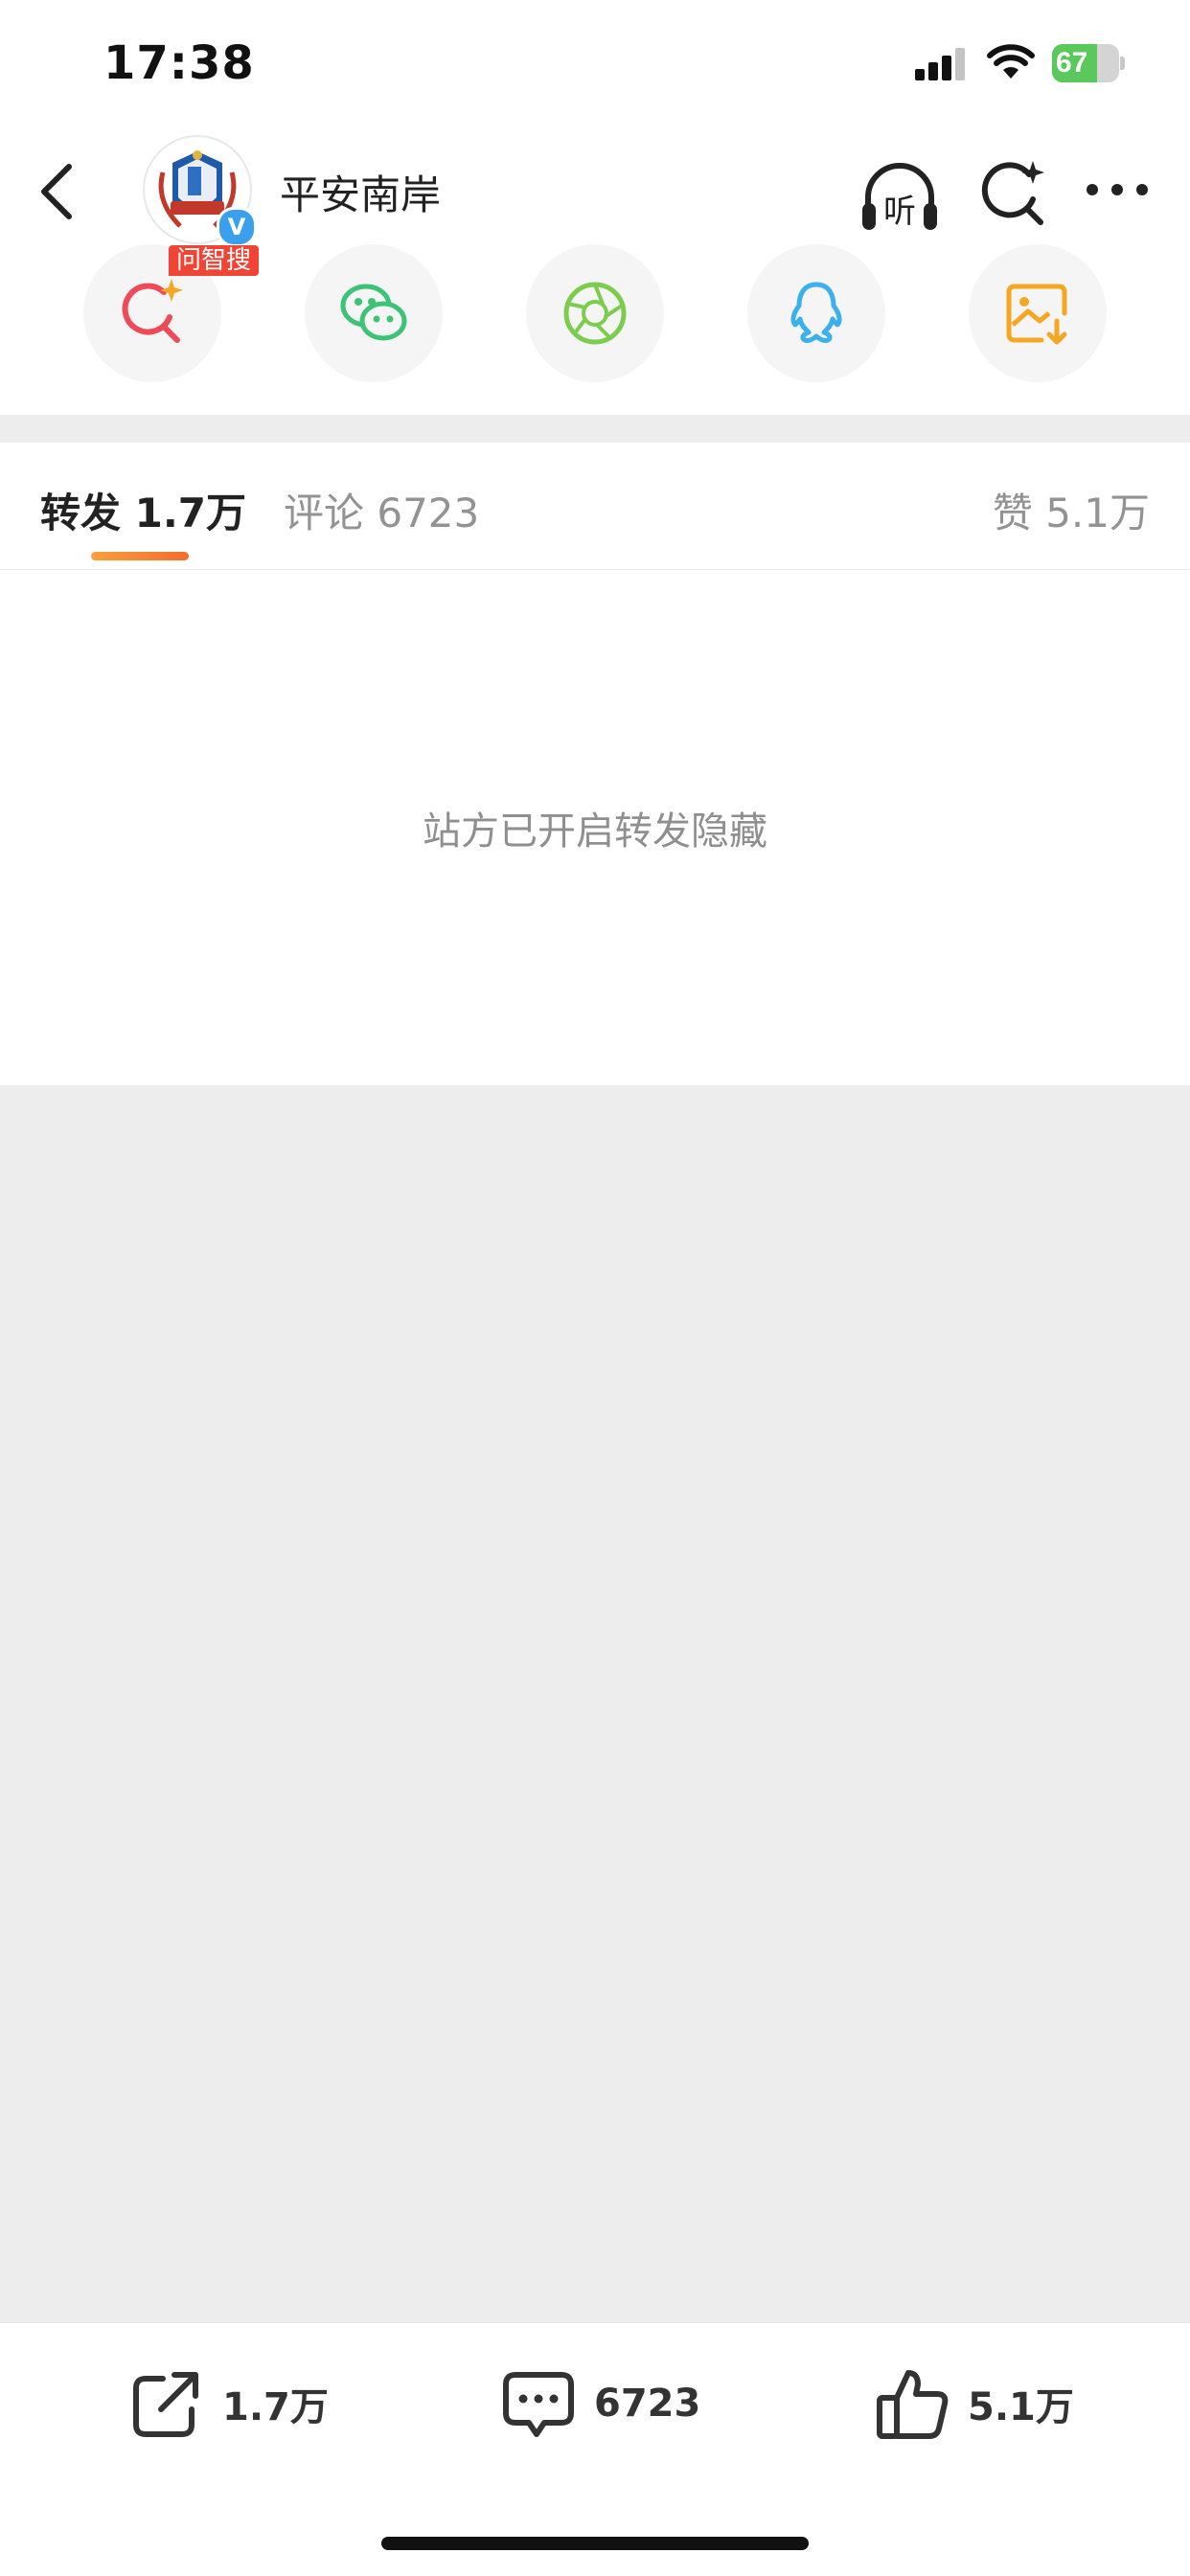 This screenshot has height=2576, width=1190. Describe the element at coordinates (360, 192) in the screenshot. I see `account-name: 平安南岸` at that location.